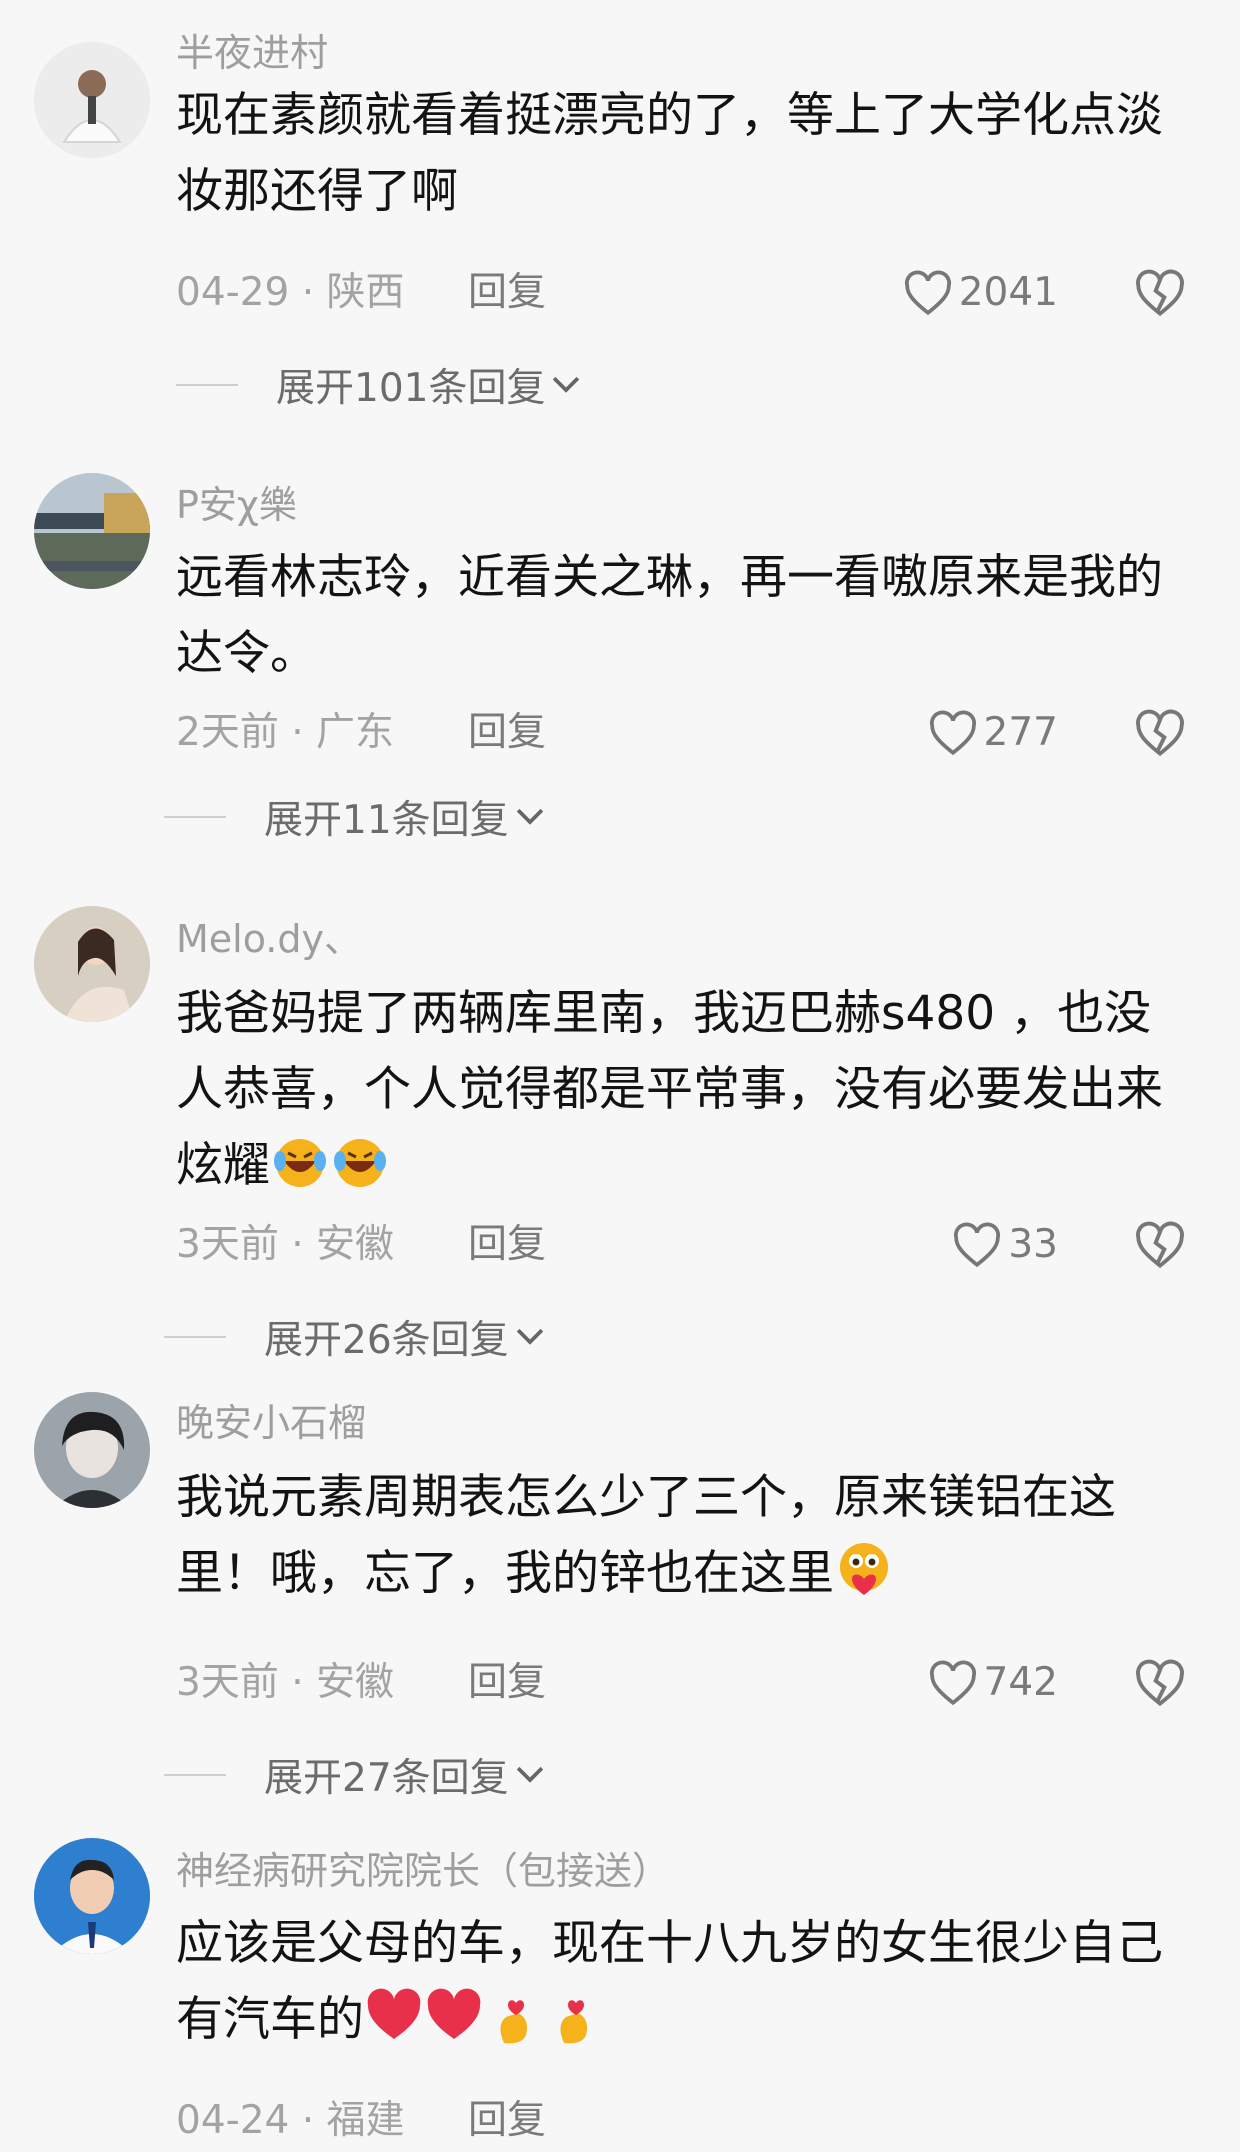  I want to click on username: 半夜进村, so click(252, 53).